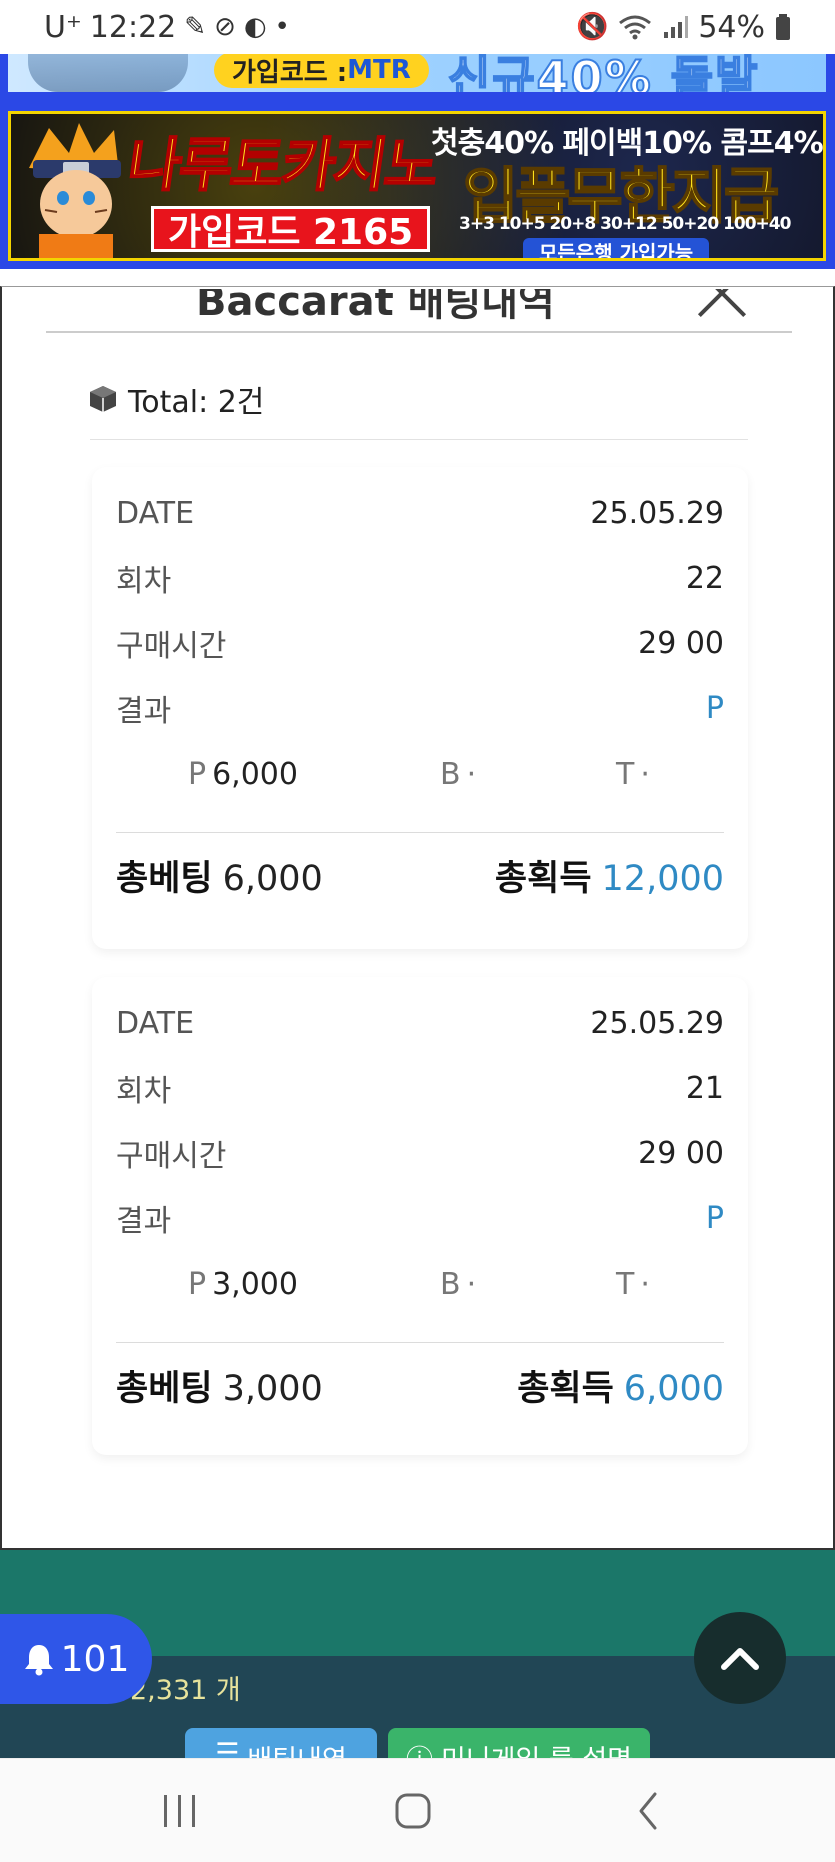 The height and width of the screenshot is (1862, 835). What do you see at coordinates (419, 439) in the screenshot?
I see `divider` at bounding box center [419, 439].